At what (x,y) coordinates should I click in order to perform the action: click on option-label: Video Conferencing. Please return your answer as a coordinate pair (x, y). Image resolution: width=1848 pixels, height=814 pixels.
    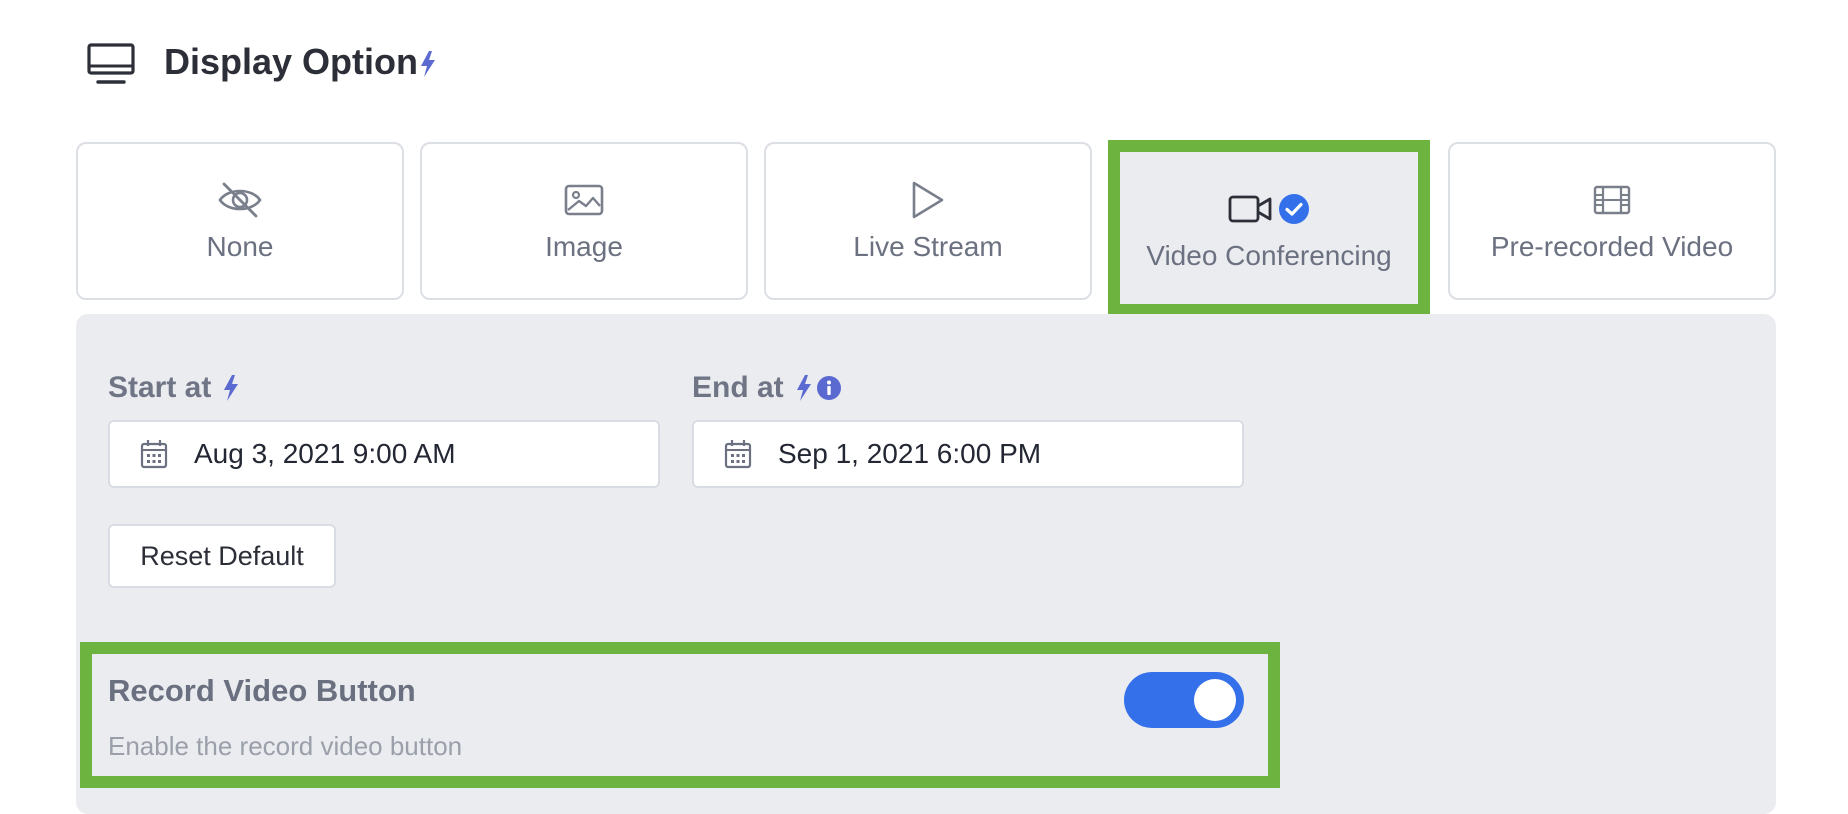
    Looking at the image, I should click on (1269, 255).